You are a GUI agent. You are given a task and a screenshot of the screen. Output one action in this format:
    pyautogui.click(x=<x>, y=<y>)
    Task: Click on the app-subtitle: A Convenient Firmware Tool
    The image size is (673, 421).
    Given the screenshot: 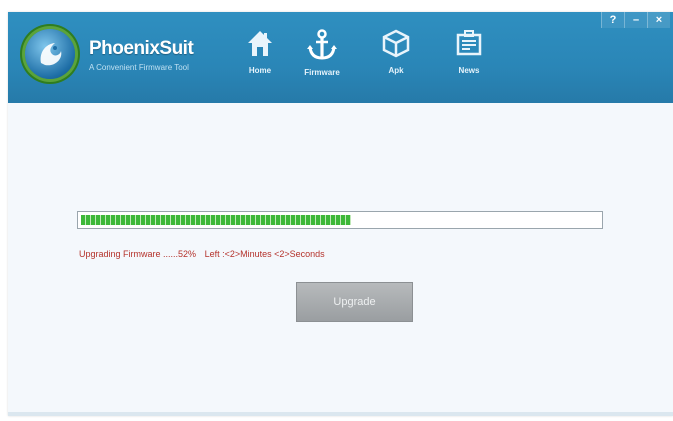 What is the action you would take?
    pyautogui.click(x=139, y=67)
    